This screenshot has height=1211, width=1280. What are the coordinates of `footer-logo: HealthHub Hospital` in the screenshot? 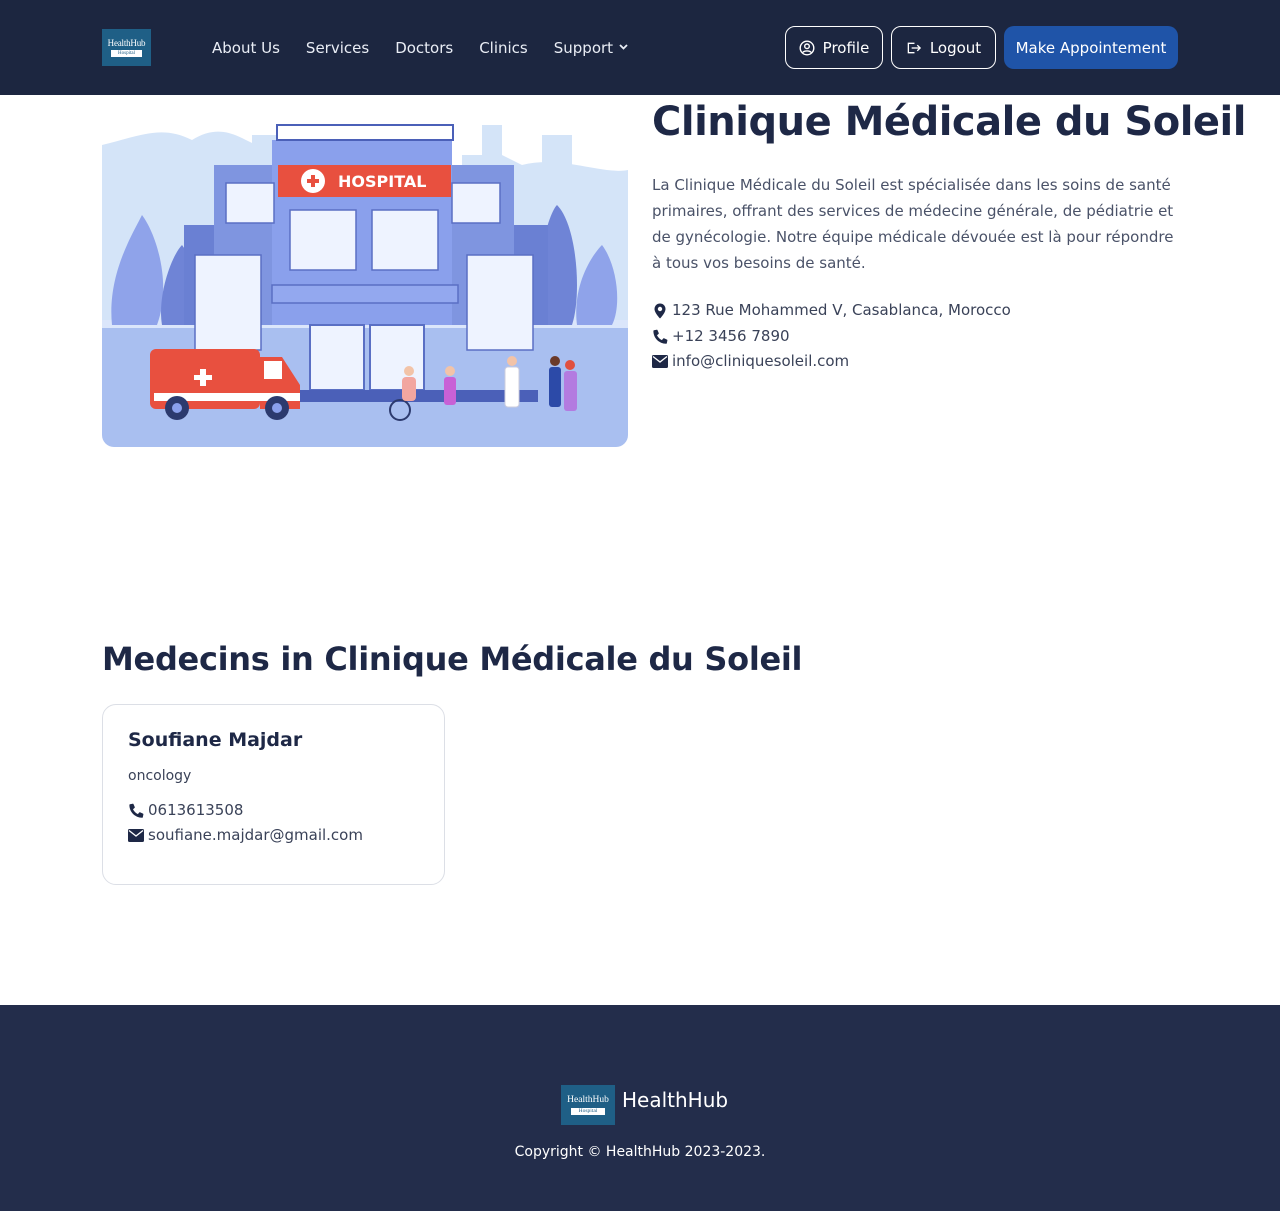 It's located at (588, 1105).